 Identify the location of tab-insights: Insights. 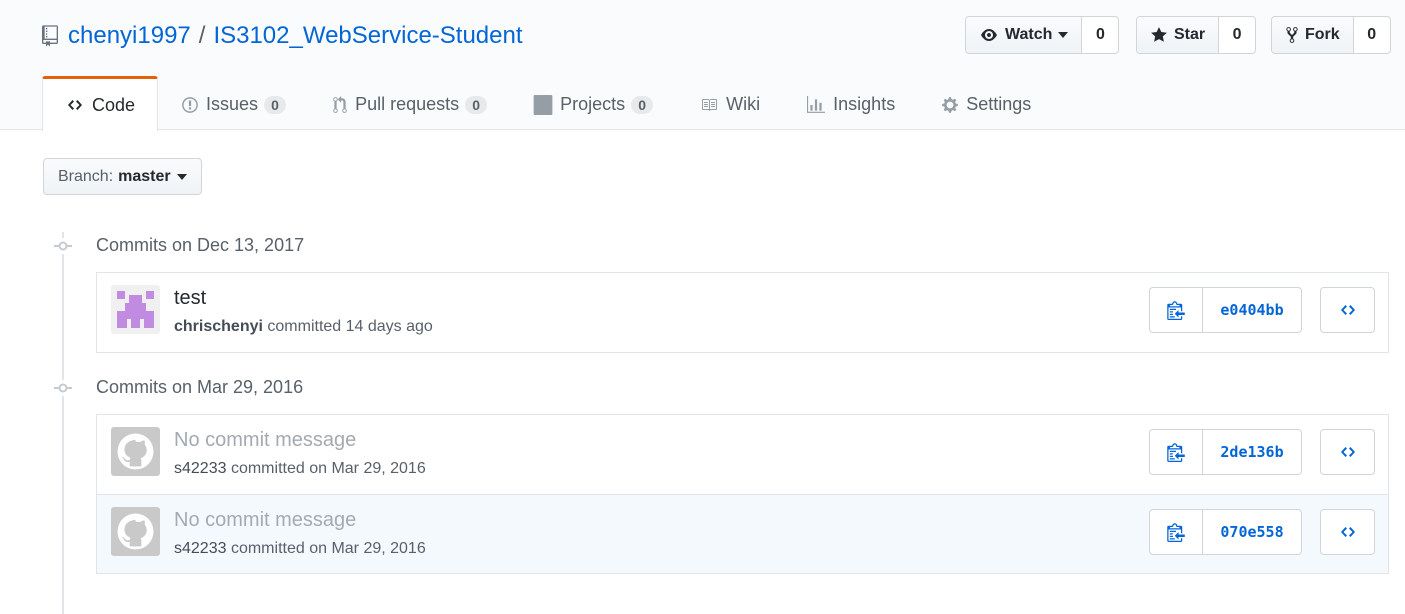
(850, 103).